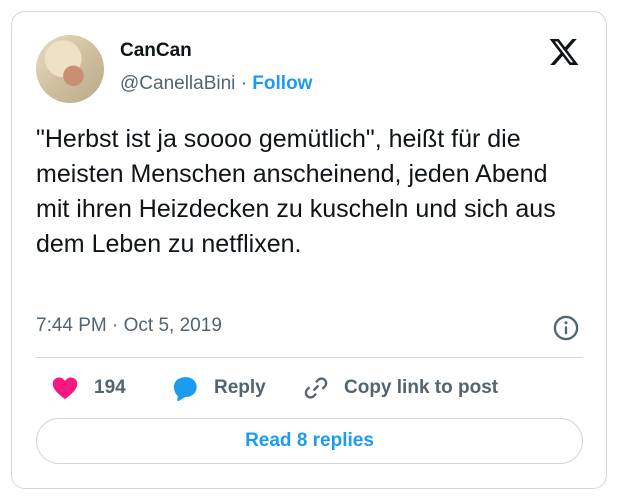 This screenshot has height=502, width=620. What do you see at coordinates (564, 52) in the screenshot?
I see `x-logo-icon` at bounding box center [564, 52].